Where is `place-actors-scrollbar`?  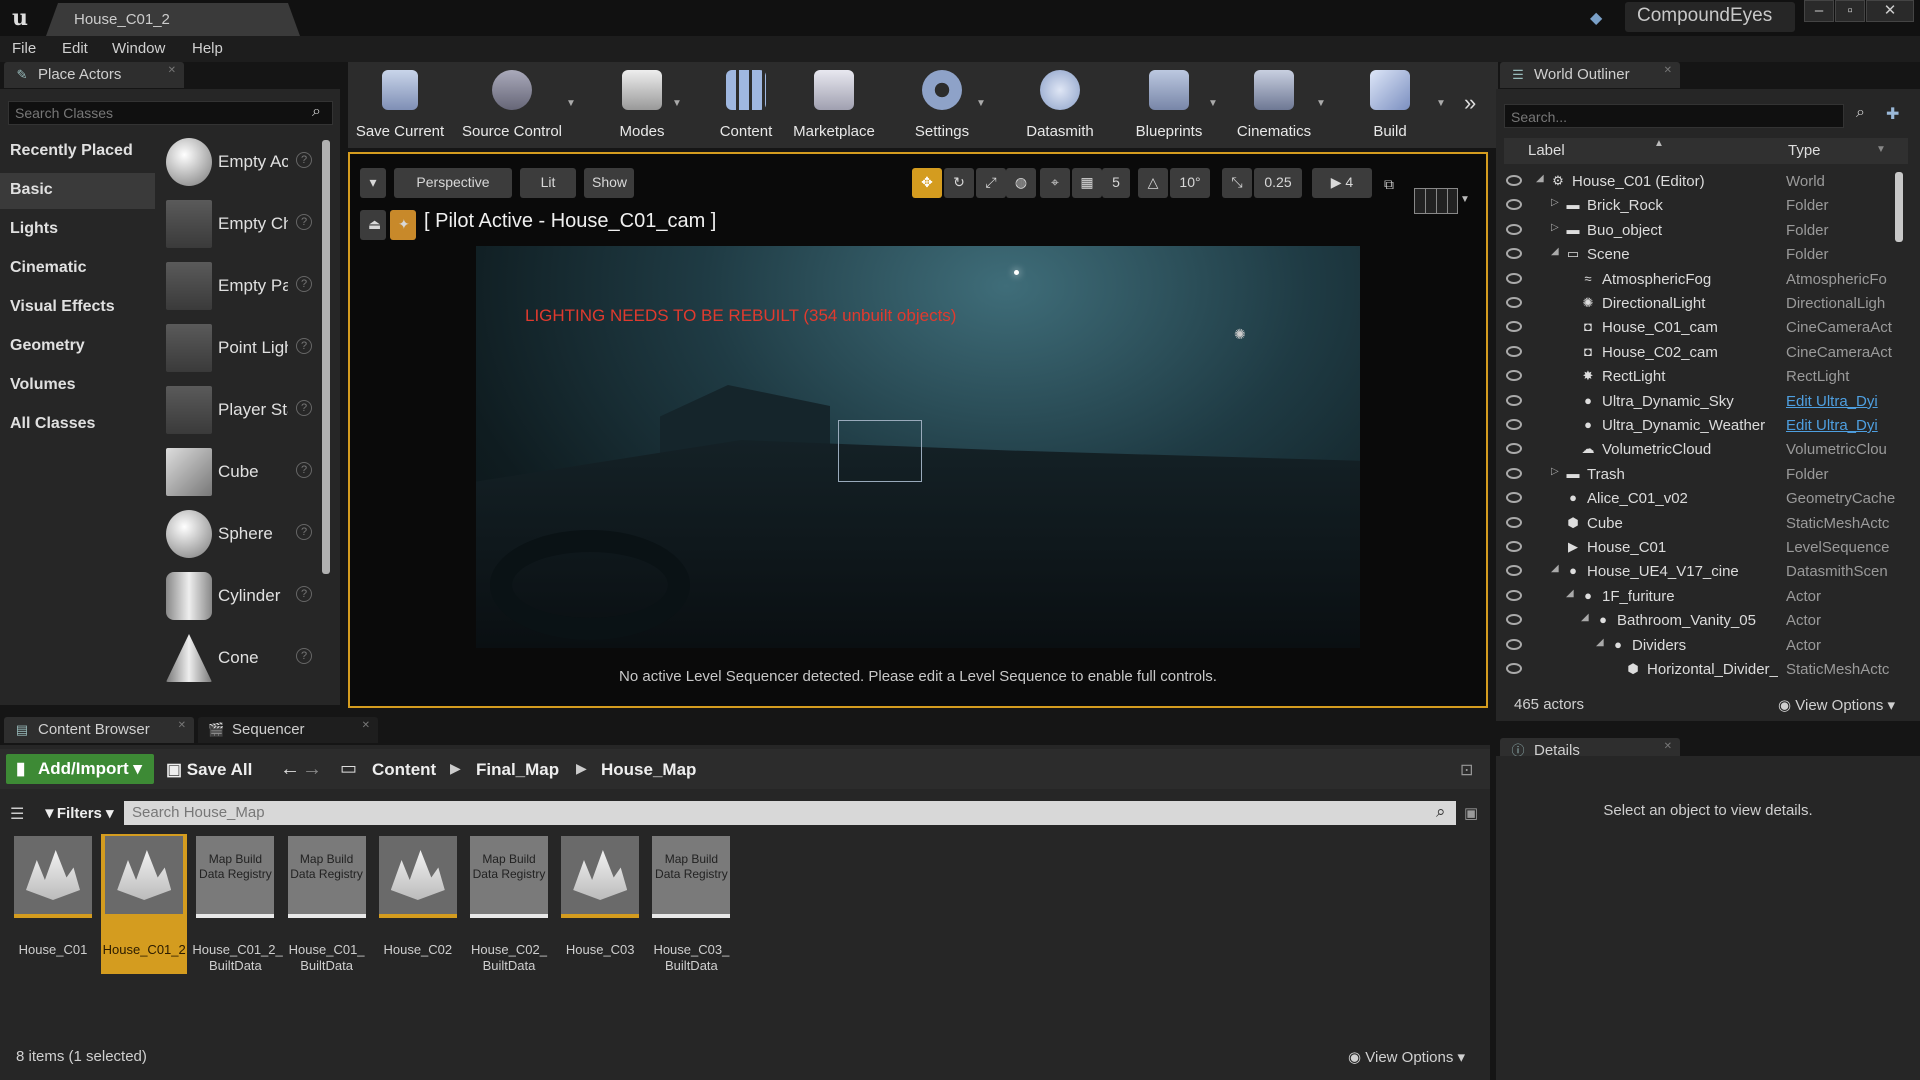
place-actors-scrollbar is located at coordinates (326, 357).